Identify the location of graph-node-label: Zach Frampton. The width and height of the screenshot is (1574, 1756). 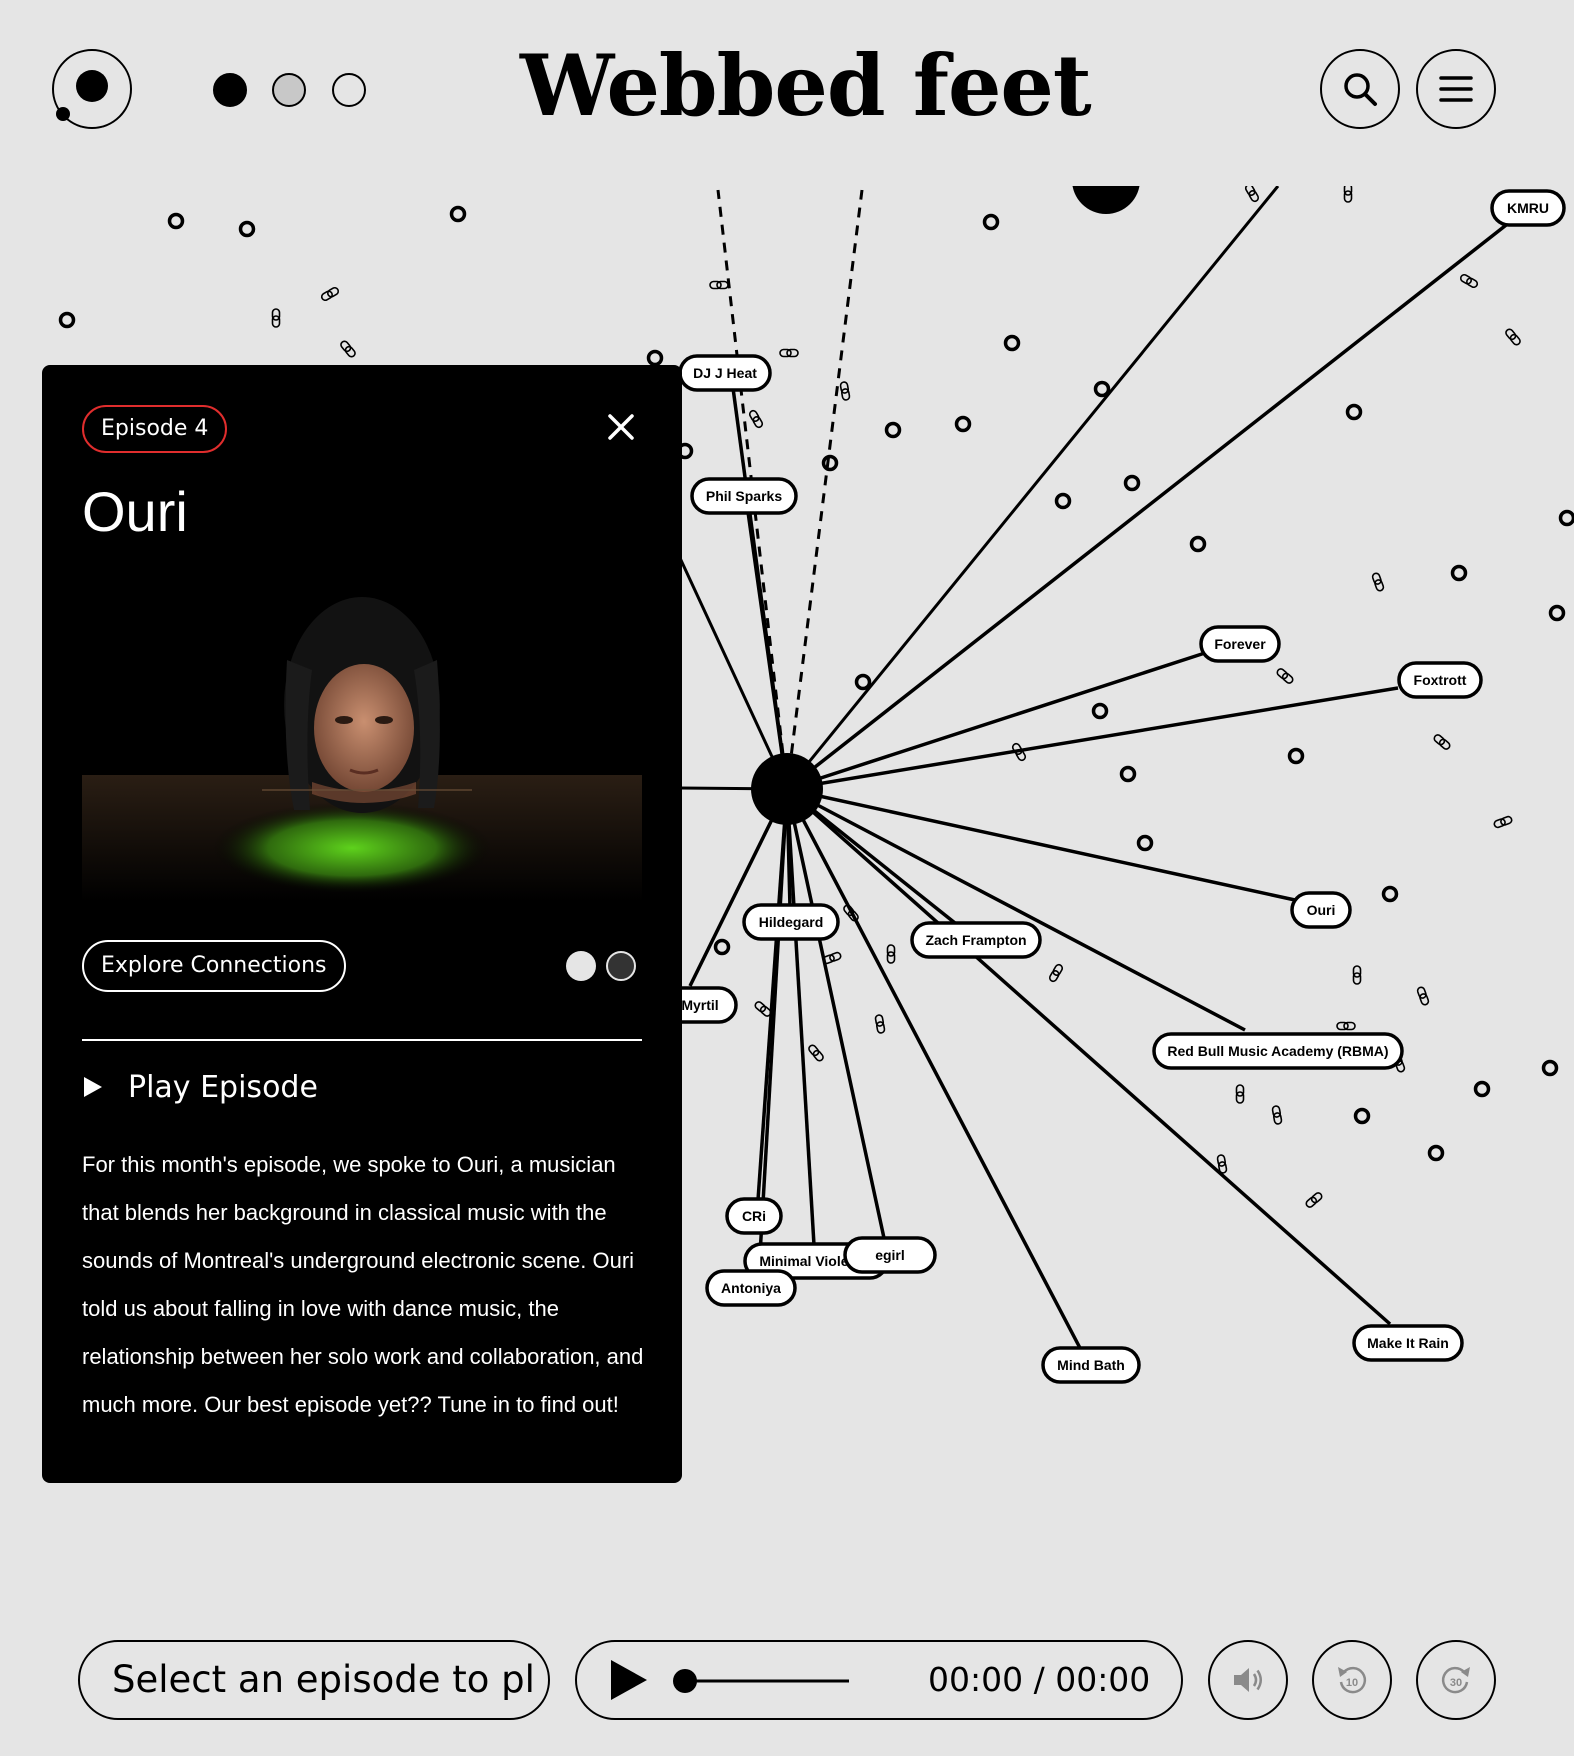
(975, 940).